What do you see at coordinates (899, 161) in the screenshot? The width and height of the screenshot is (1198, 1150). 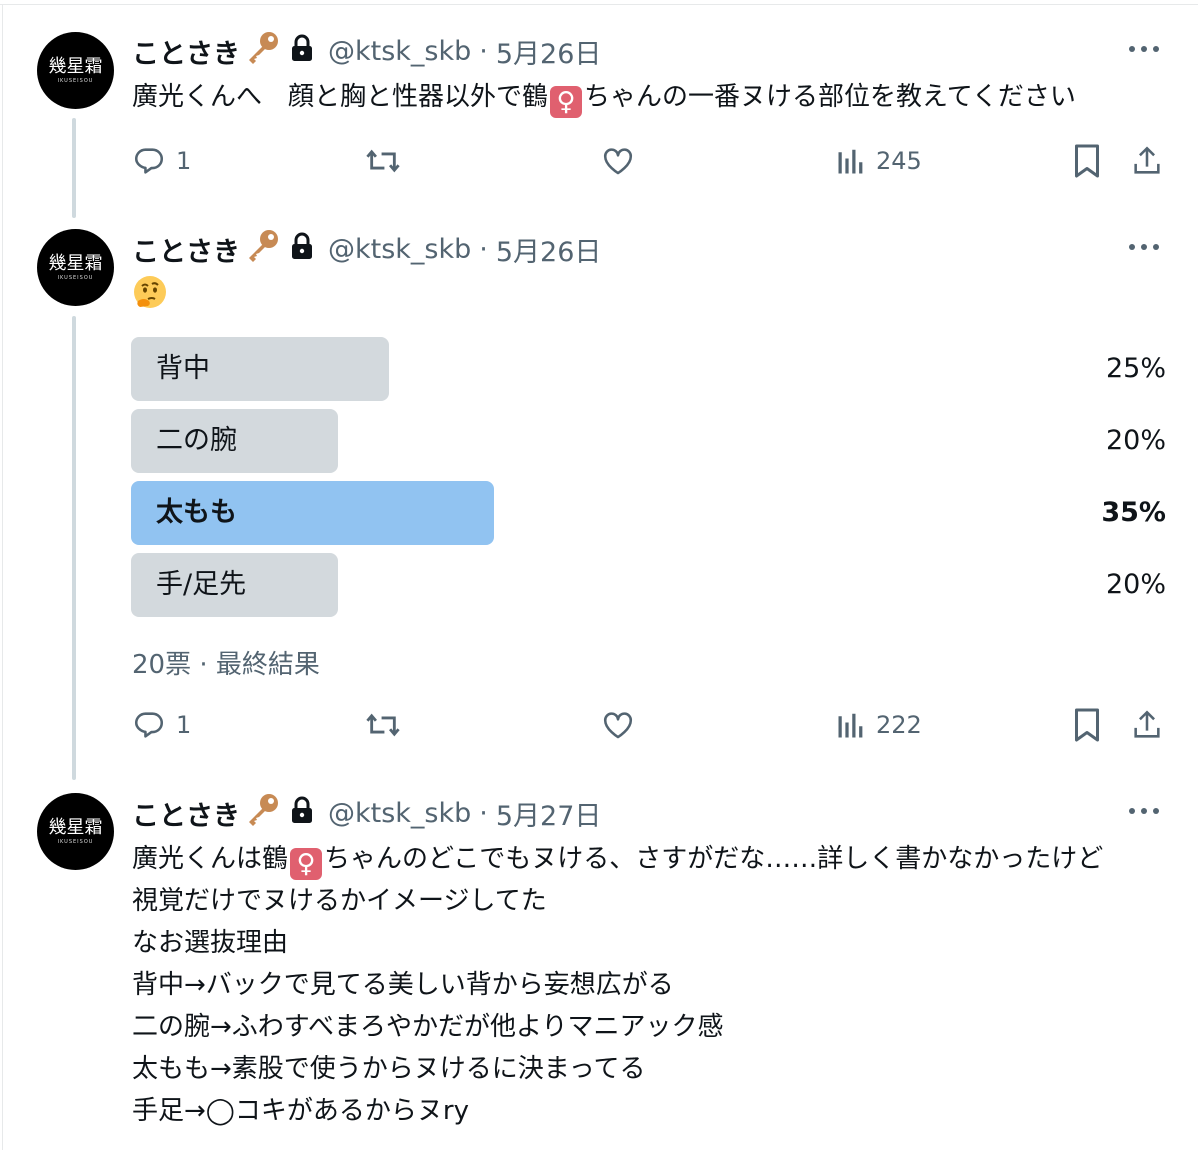 I see `view-count: 245` at bounding box center [899, 161].